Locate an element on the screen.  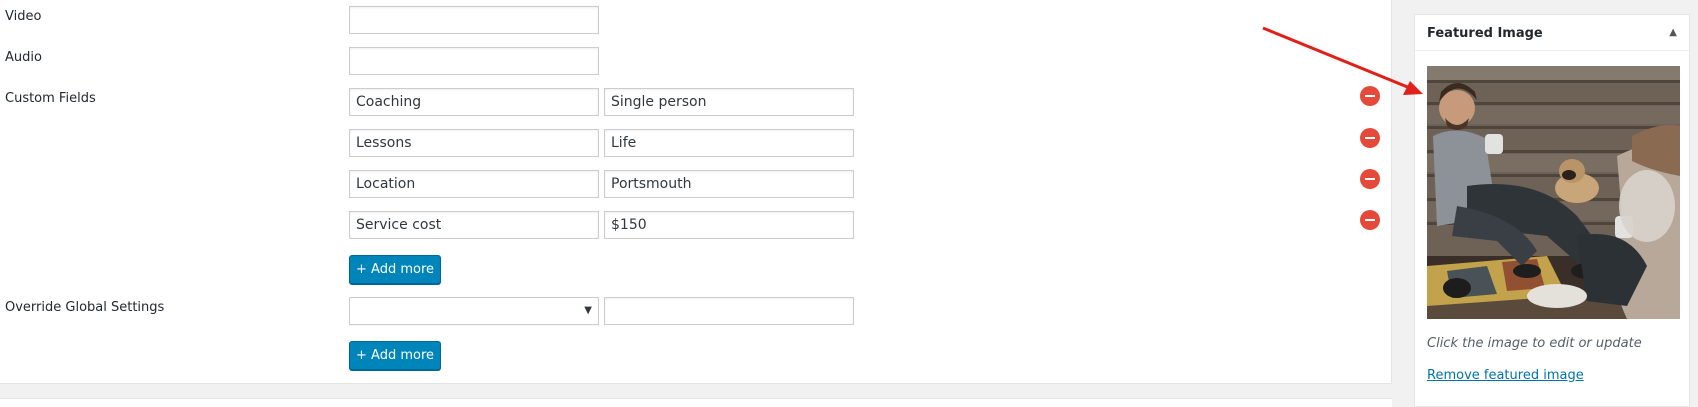
next-panel-edge is located at coordinates (696, 402).